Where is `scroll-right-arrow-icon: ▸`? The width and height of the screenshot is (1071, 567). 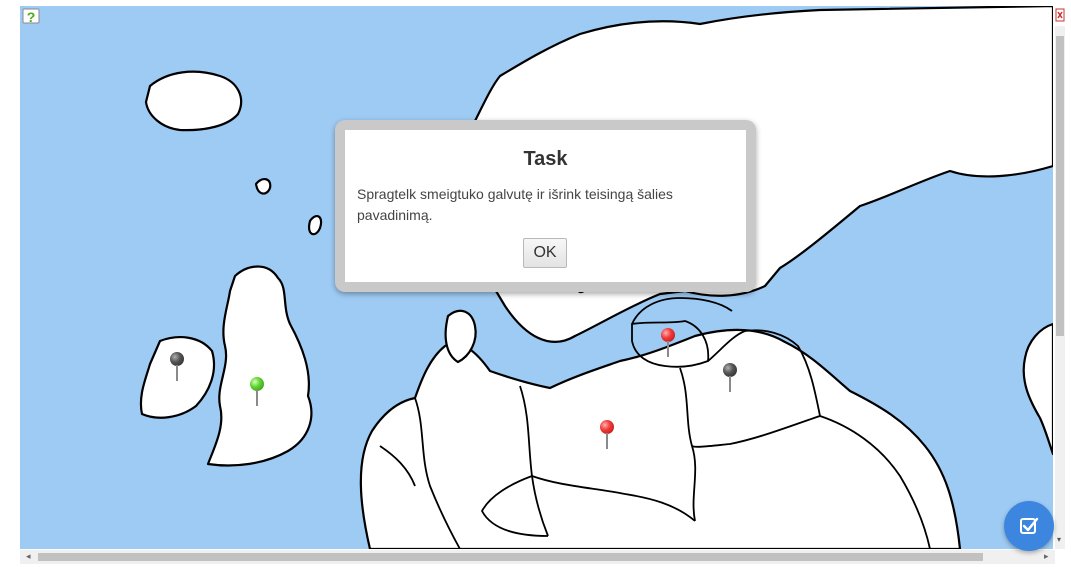 scroll-right-arrow-icon: ▸ is located at coordinates (1046, 556).